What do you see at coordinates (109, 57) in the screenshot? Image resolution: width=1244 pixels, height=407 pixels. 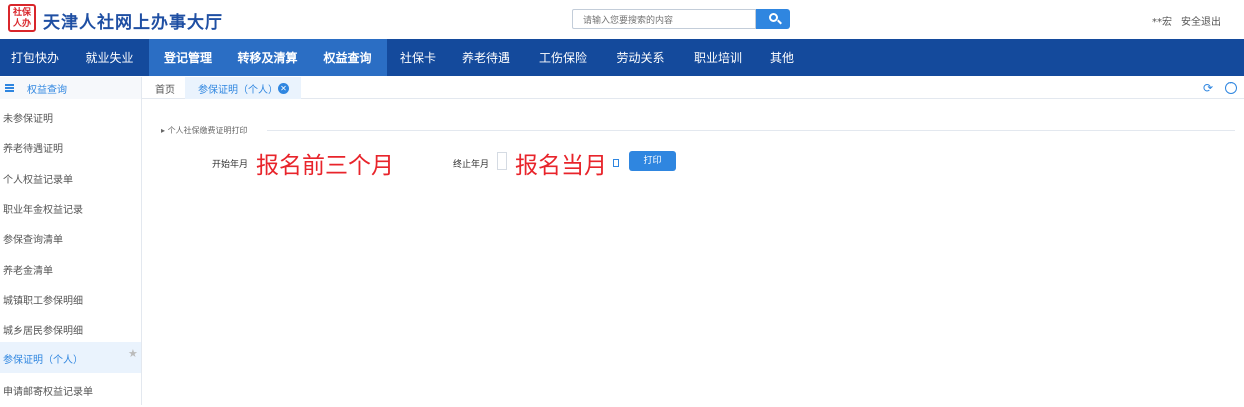 I see `nav-item-employment: 就业失业` at bounding box center [109, 57].